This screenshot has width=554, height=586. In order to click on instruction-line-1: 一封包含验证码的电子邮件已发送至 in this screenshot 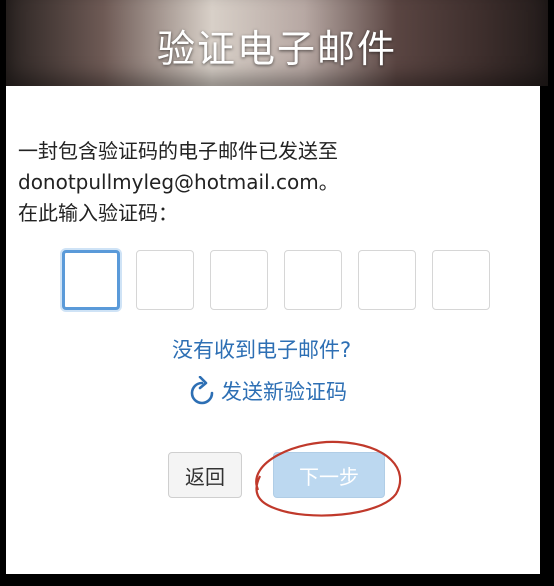, I will do `click(178, 151)`.